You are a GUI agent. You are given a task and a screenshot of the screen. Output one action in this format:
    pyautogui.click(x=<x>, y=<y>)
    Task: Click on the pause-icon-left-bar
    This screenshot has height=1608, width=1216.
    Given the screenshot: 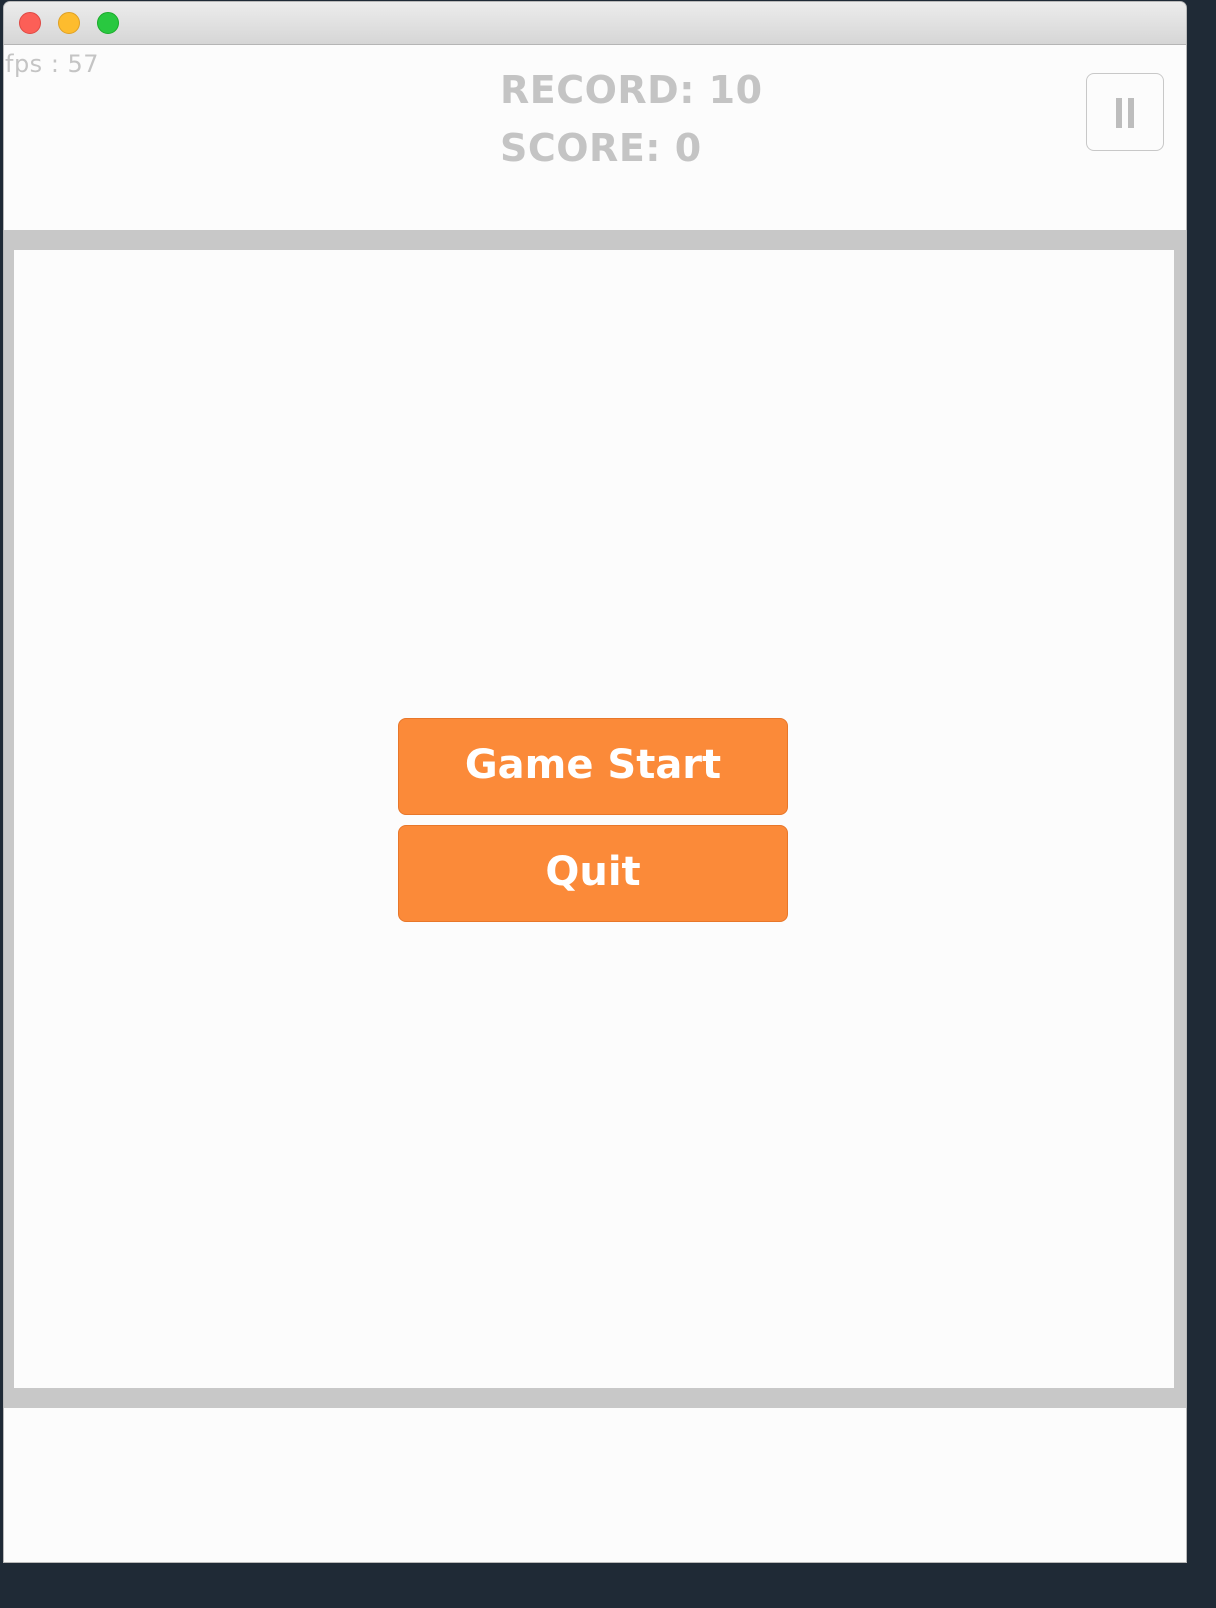 What is the action you would take?
    pyautogui.click(x=1119, y=113)
    